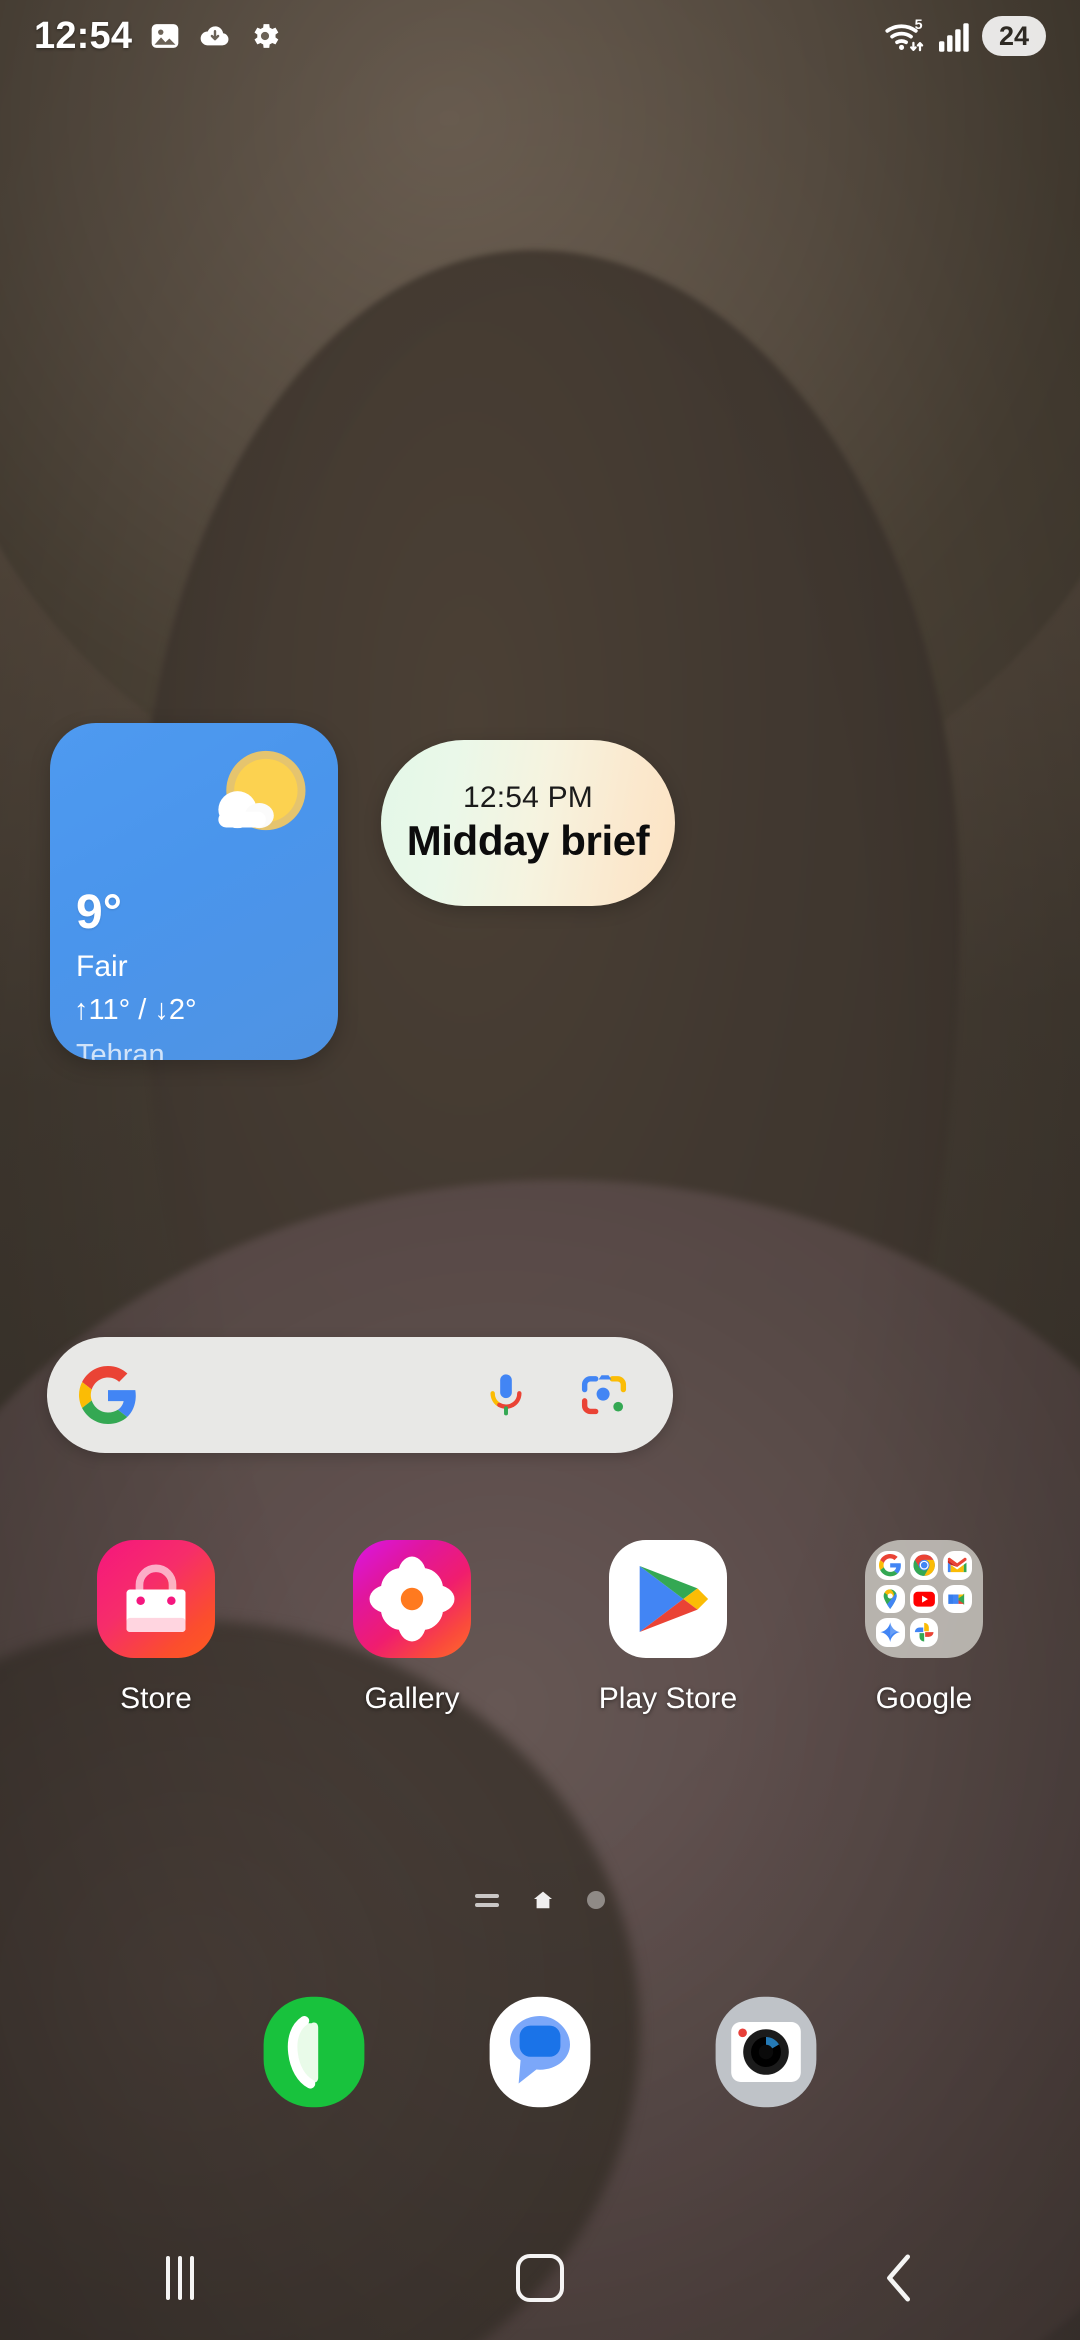 This screenshot has width=1080, height=2340. I want to click on home-button, so click(540, 2278).